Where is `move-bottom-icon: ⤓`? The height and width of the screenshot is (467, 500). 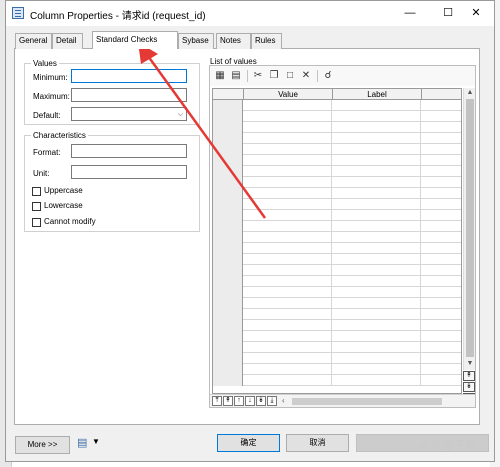
move-bottom-icon: ⤓ is located at coordinates (272, 401).